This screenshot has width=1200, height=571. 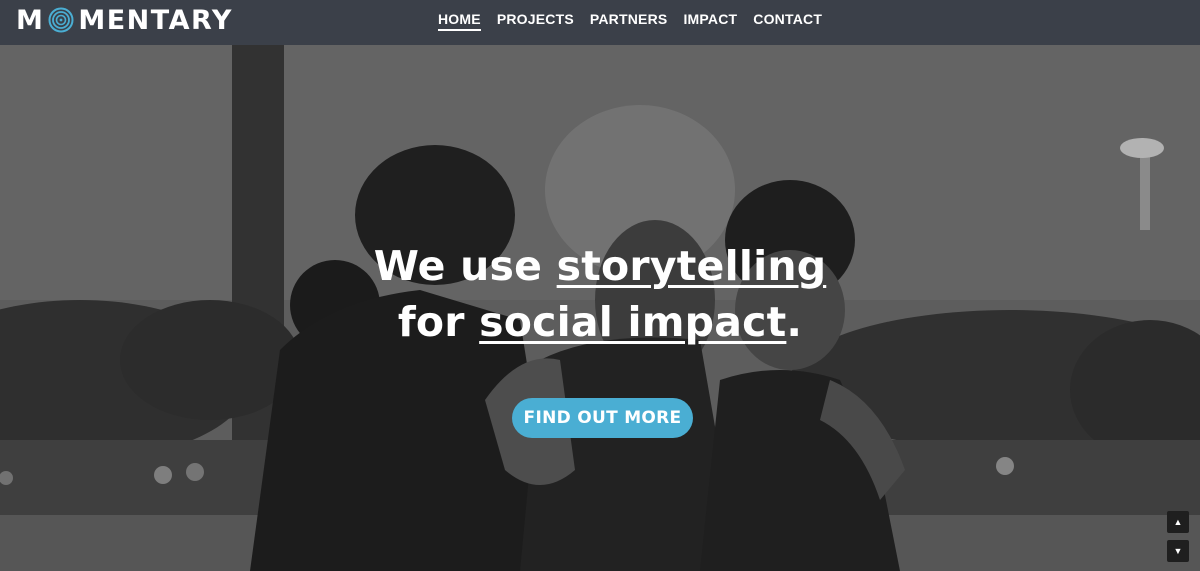 I want to click on momentary-logo: M MENTARY, so click(x=124, y=20).